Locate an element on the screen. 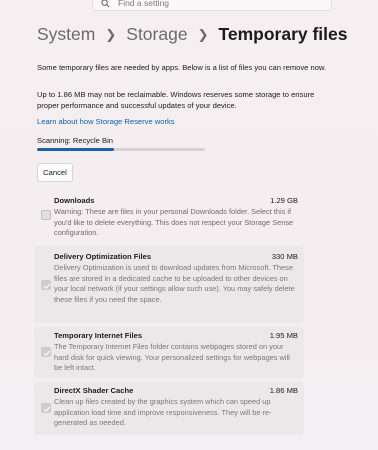  category-size: 1.86 MB is located at coordinates (283, 390).